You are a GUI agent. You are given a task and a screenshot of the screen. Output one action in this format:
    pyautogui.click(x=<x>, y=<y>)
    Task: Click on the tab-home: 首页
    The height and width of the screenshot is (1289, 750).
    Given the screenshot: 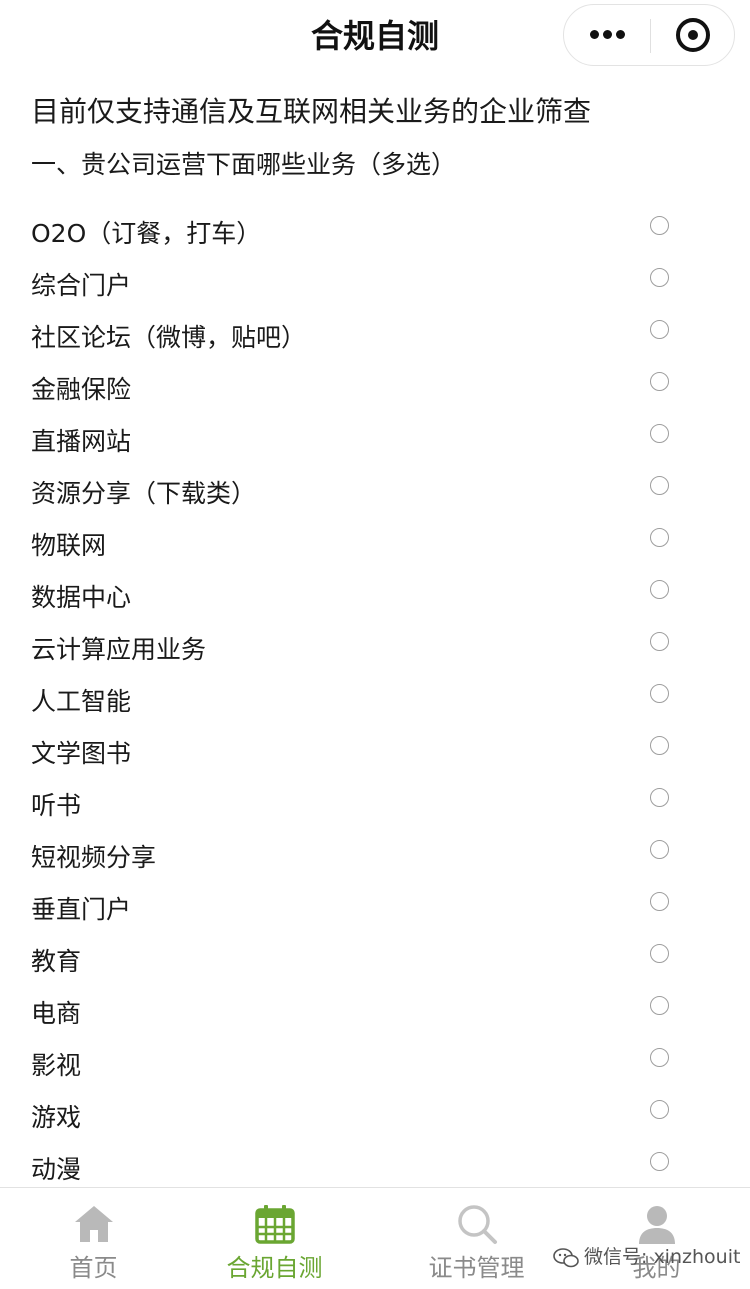 What is the action you would take?
    pyautogui.click(x=93, y=1238)
    